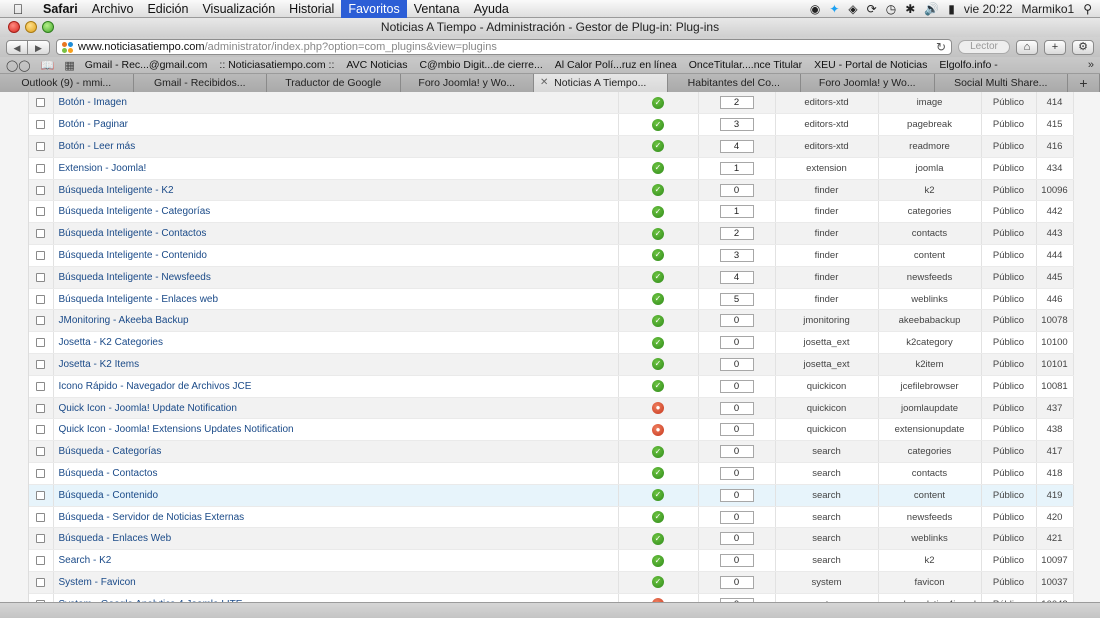 This screenshot has height=618, width=1100. Describe the element at coordinates (834, 9) in the screenshot. I see `twitter-icon: ✦` at that location.